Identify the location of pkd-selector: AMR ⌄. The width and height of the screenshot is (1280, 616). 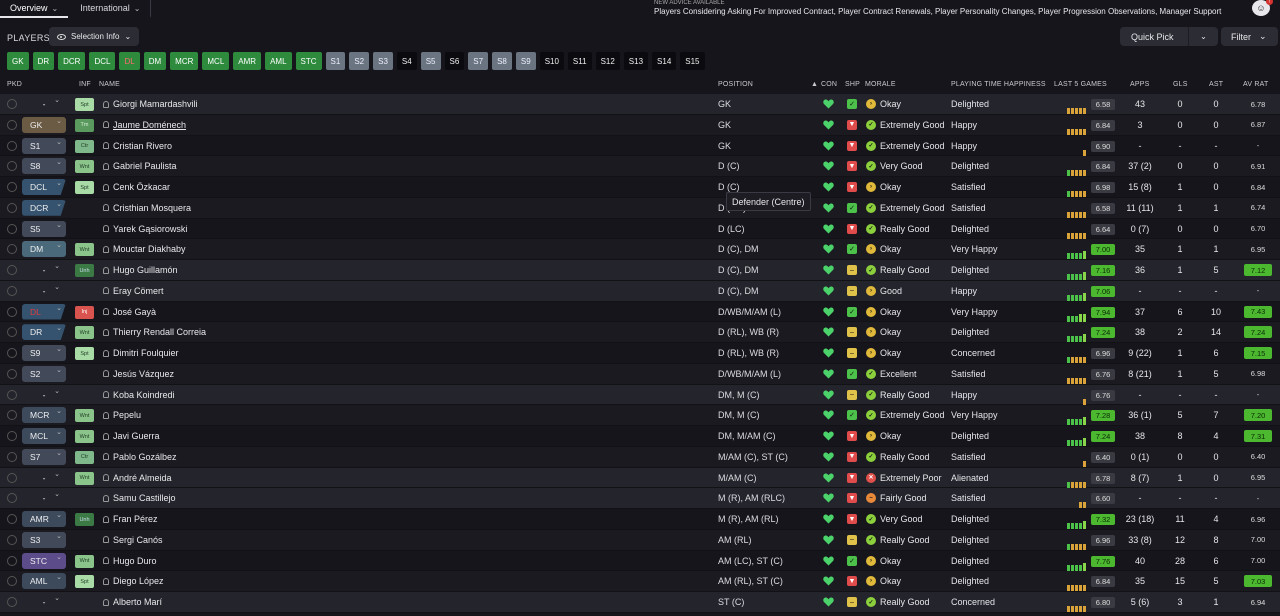
(44, 519).